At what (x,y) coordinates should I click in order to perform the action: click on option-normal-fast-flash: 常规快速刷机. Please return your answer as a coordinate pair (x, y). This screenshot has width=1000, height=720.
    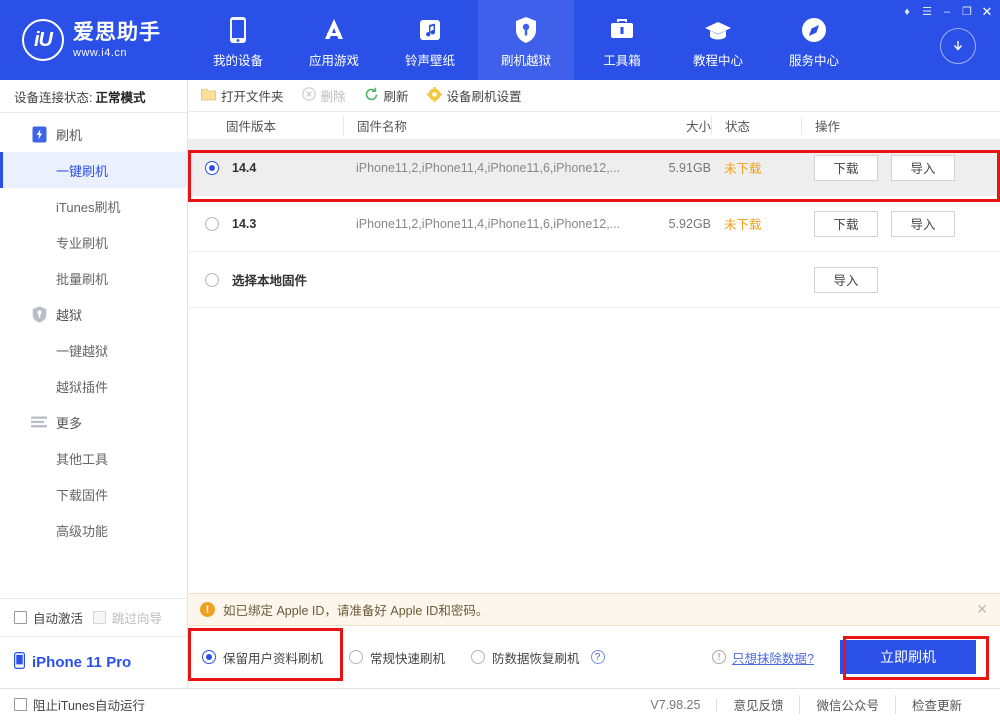
    Looking at the image, I should click on (397, 657).